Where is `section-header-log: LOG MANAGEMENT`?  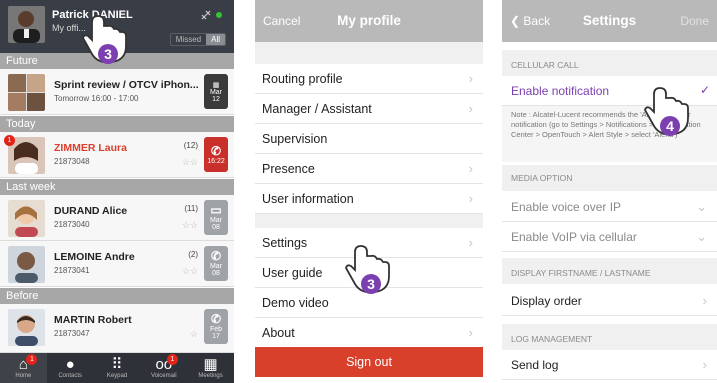
section-header-log: LOG MANAGEMENT is located at coordinates (609, 337).